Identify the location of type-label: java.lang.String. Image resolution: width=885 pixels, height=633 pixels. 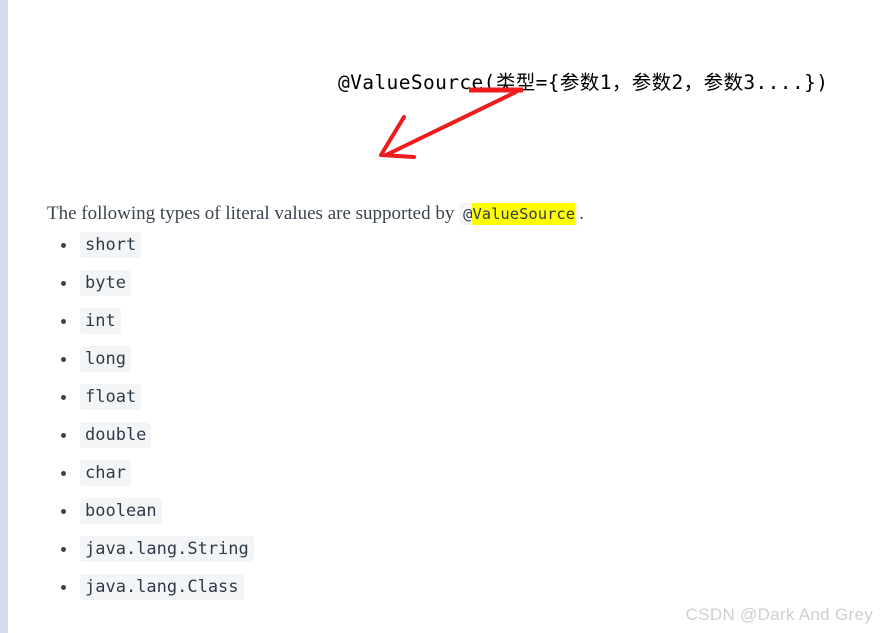
(167, 549).